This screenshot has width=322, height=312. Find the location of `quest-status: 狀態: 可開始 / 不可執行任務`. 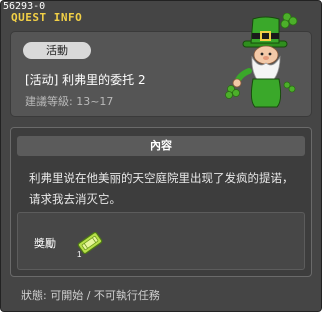

quest-status: 狀態: 可開始 / 不可執行任務 is located at coordinates (90, 295).